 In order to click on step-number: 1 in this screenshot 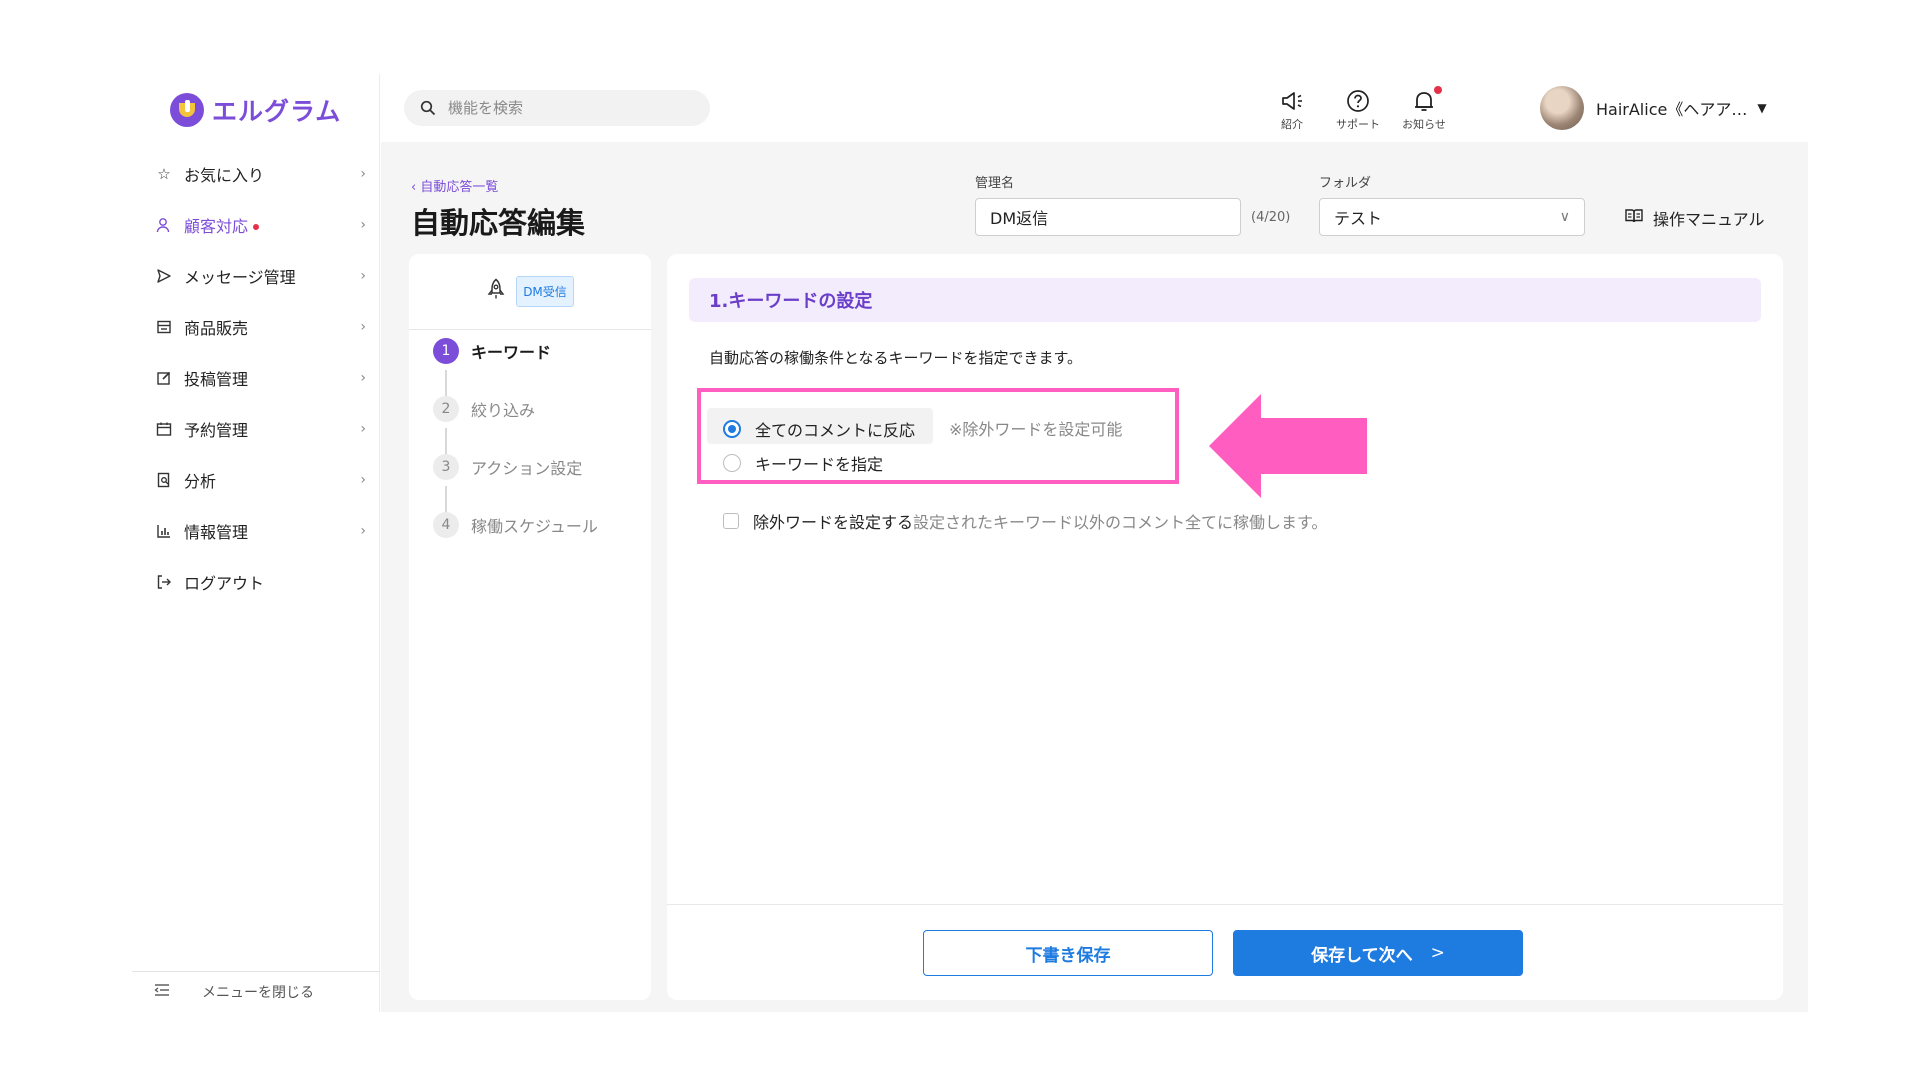, I will do `click(446, 351)`.